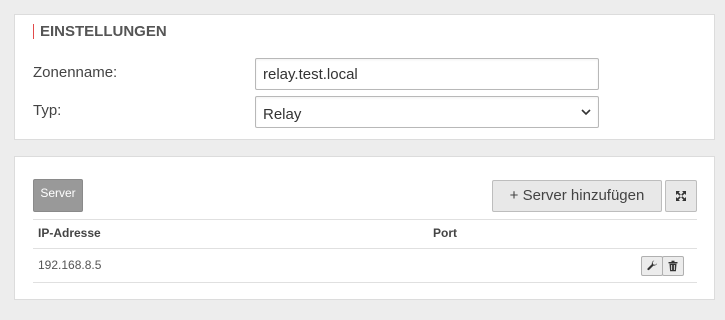  What do you see at coordinates (70, 265) in the screenshot?
I see `table-cell-ip: 192.168.8.5` at bounding box center [70, 265].